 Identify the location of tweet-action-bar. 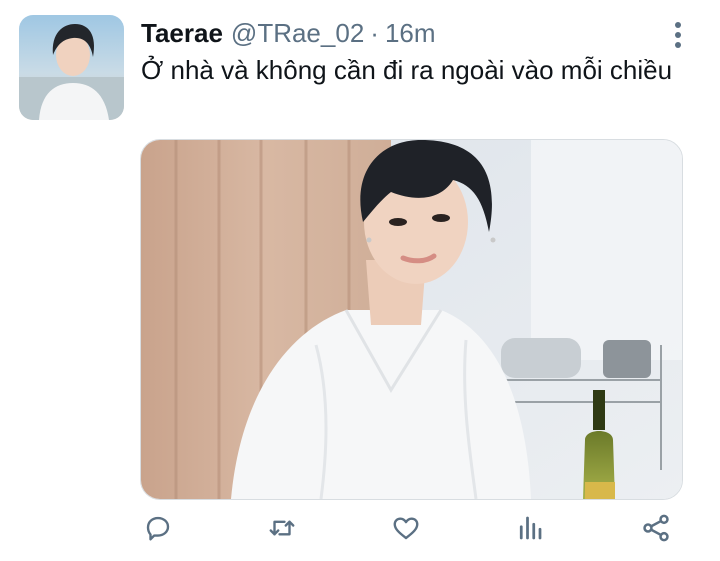
(420, 530).